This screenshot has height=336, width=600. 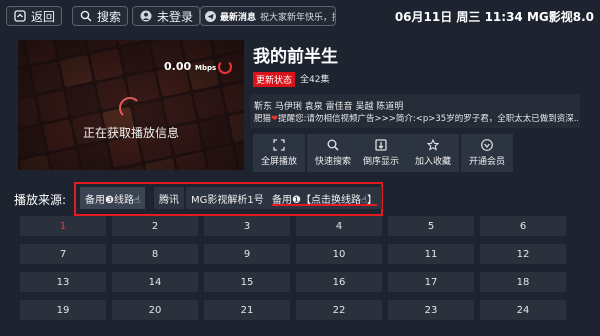 I want to click on news-ticker: 最新消息 祝大家新年快乐，接口(, so click(x=268, y=16).